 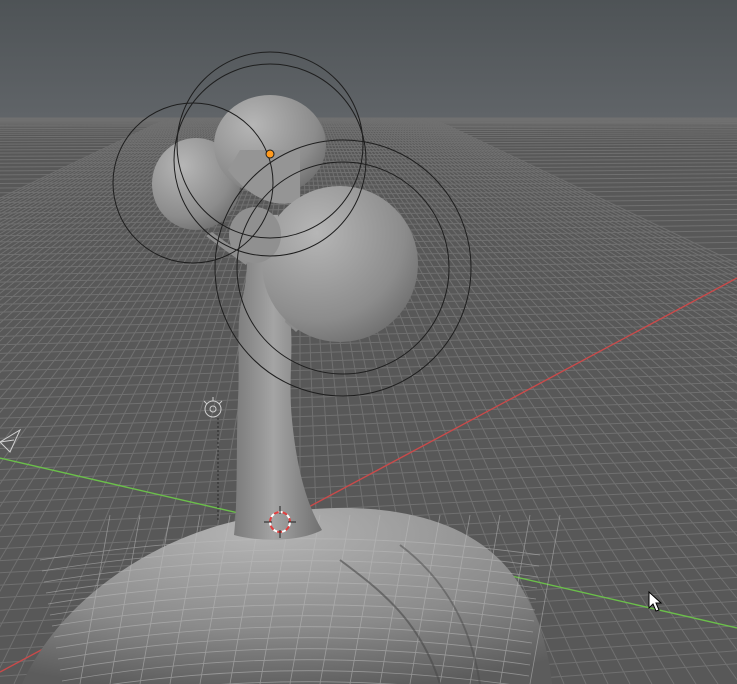 What do you see at coordinates (270, 154) in the screenshot?
I see `active-vertex-point` at bounding box center [270, 154].